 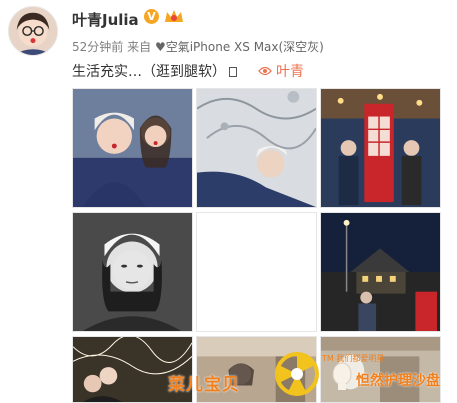 What do you see at coordinates (139, 47) in the screenshot?
I see `source-prefix: 来自` at bounding box center [139, 47].